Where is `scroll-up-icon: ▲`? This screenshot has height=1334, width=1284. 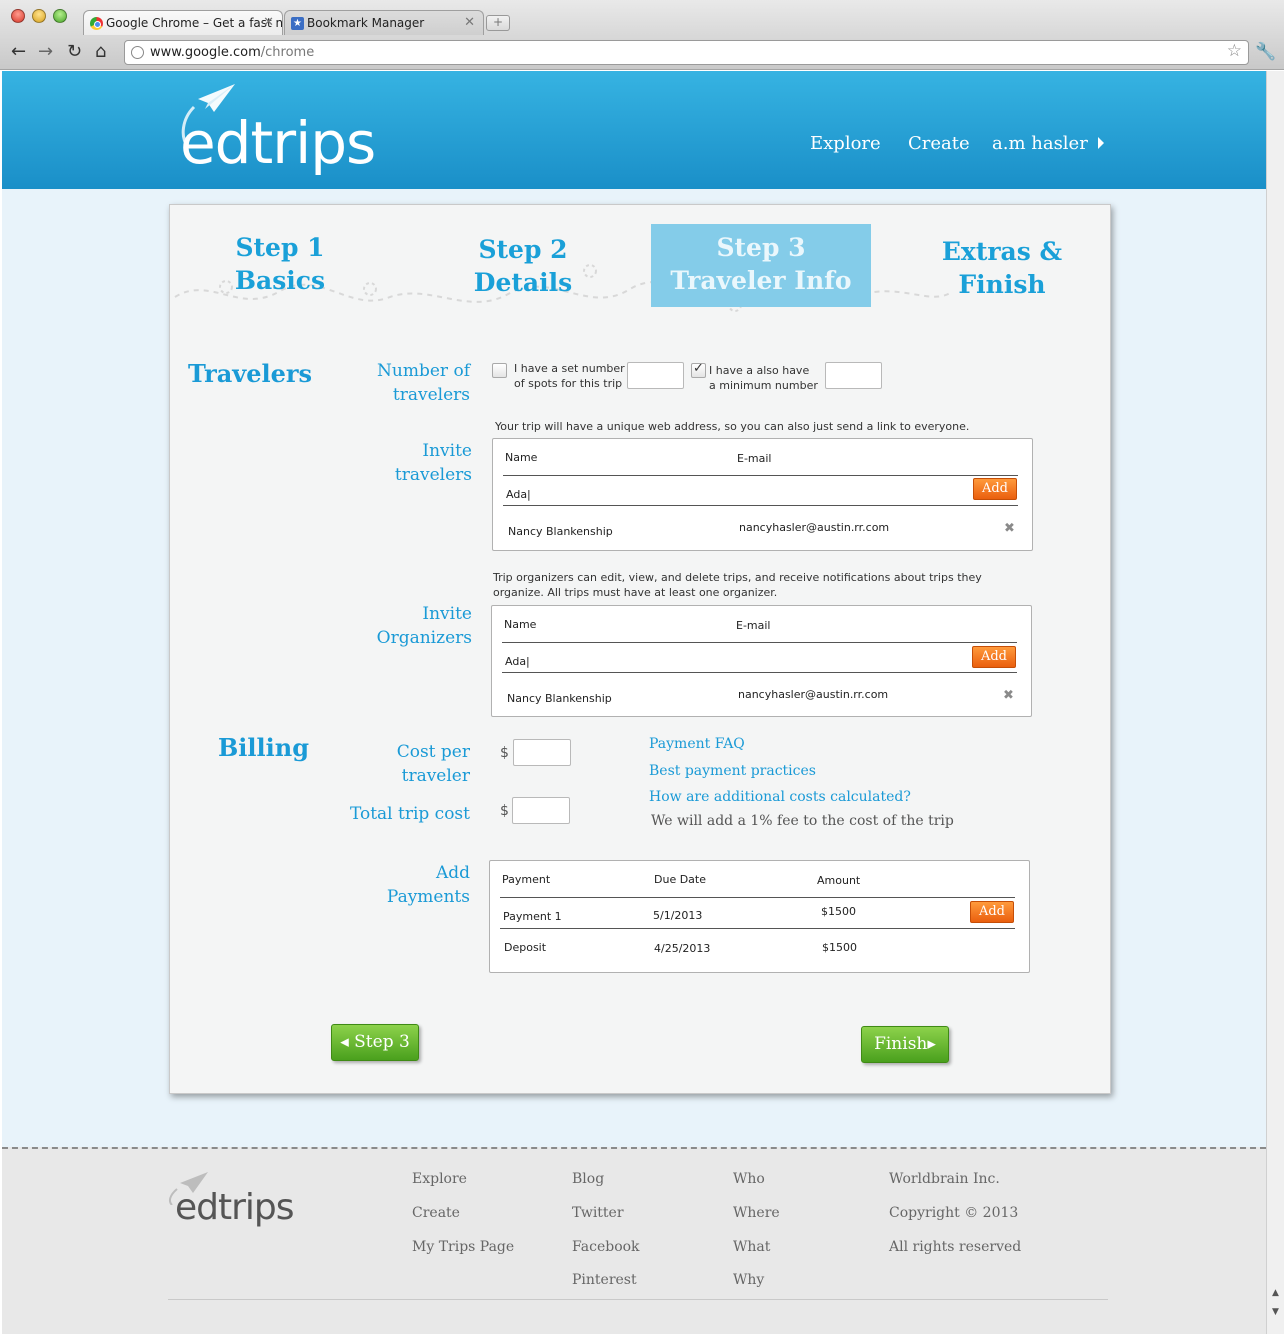 scroll-up-icon: ▲ is located at coordinates (1275, 1293).